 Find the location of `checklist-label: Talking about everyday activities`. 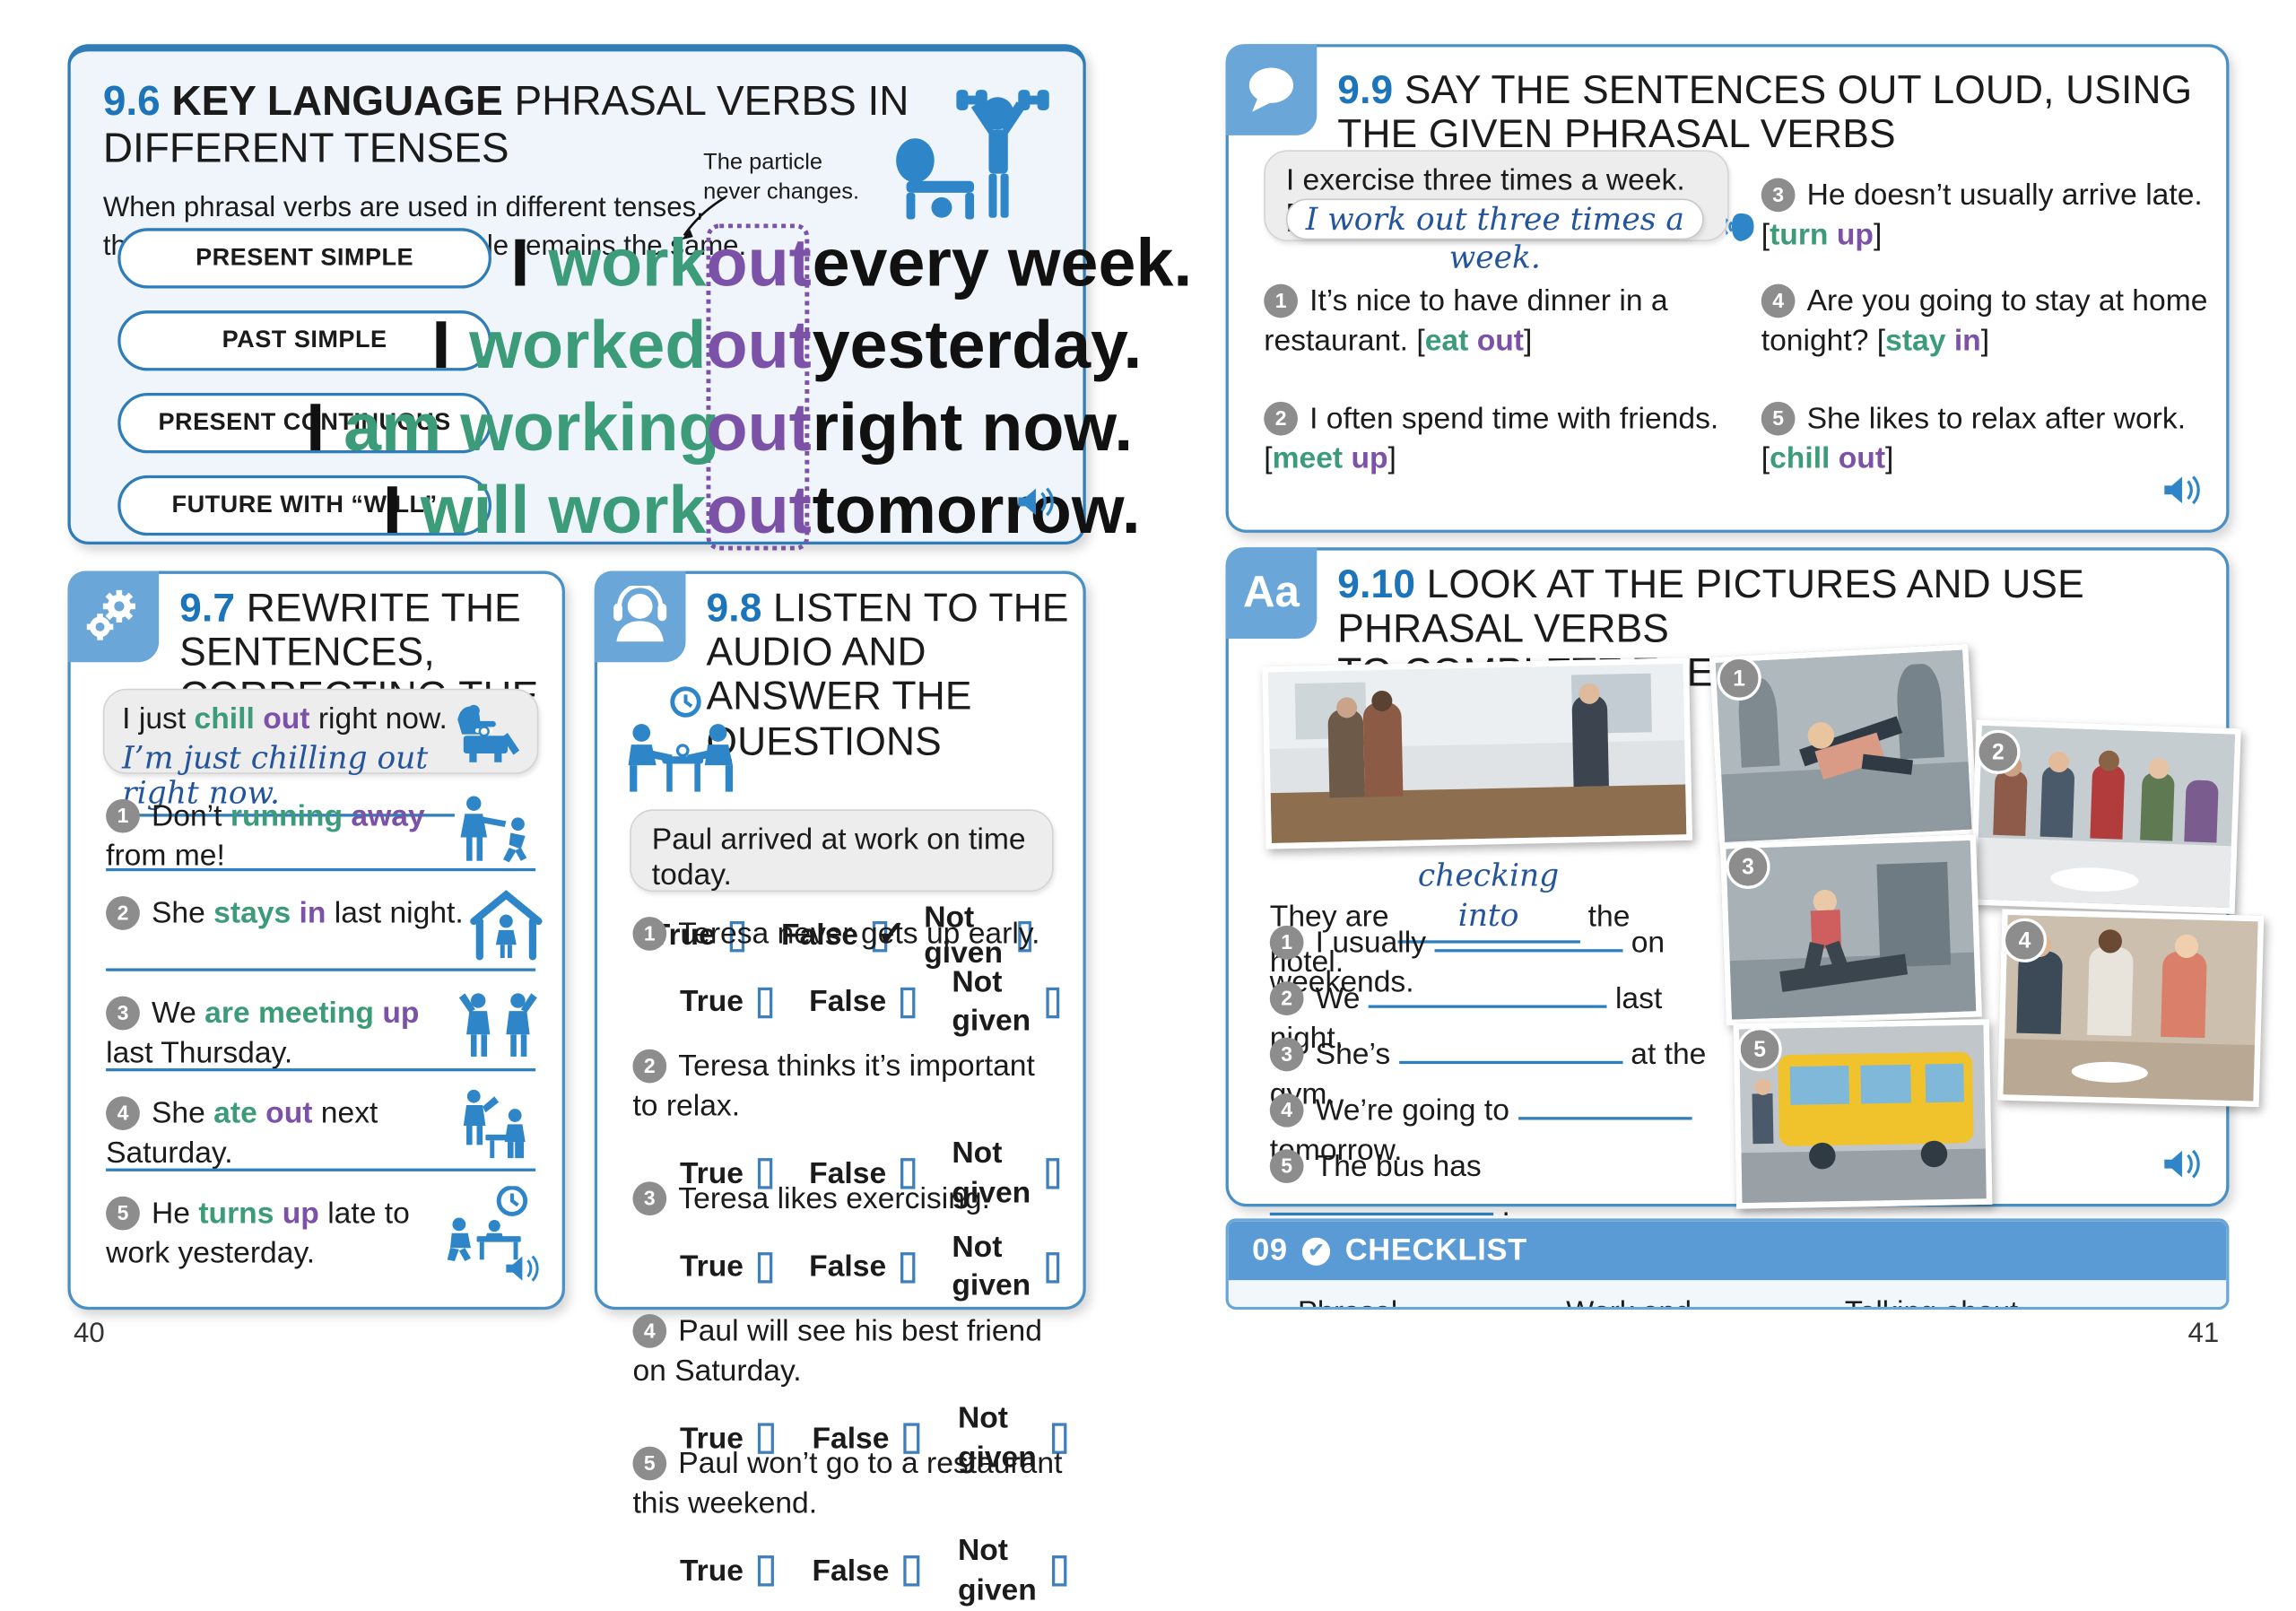

checklist-label: Talking about everyday activities is located at coordinates (1979, 1301).